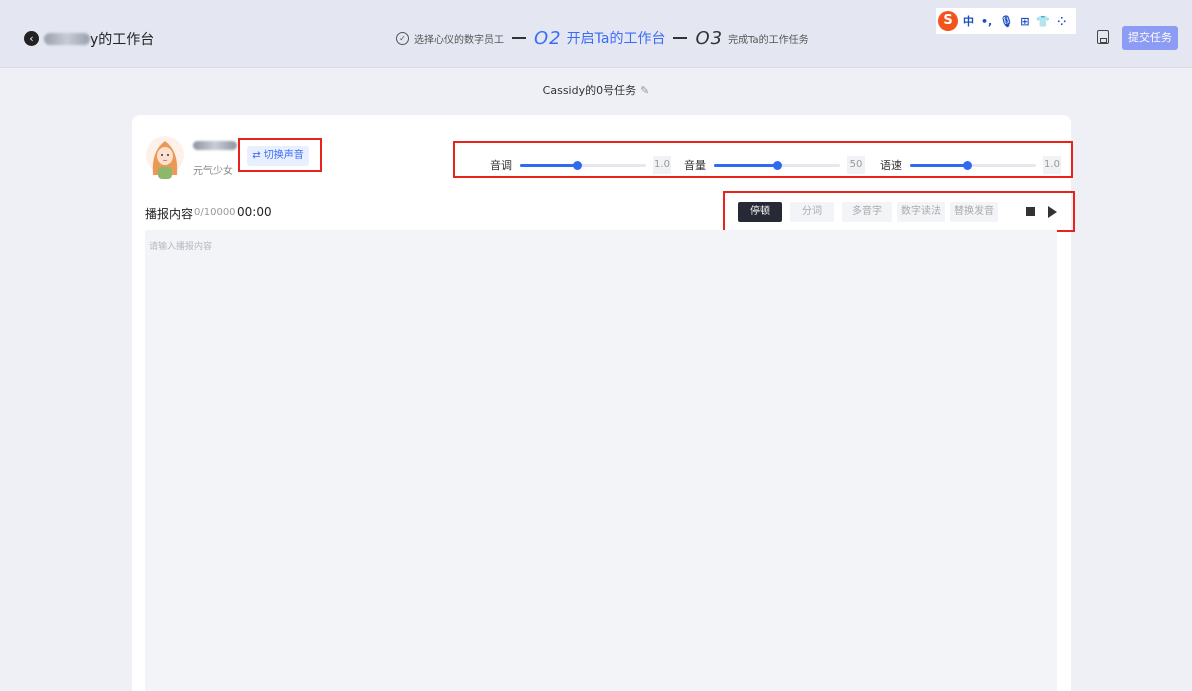 The width and height of the screenshot is (1192, 691). What do you see at coordinates (616, 39) in the screenshot?
I see `step2-label: 开启Ta的工作台` at bounding box center [616, 39].